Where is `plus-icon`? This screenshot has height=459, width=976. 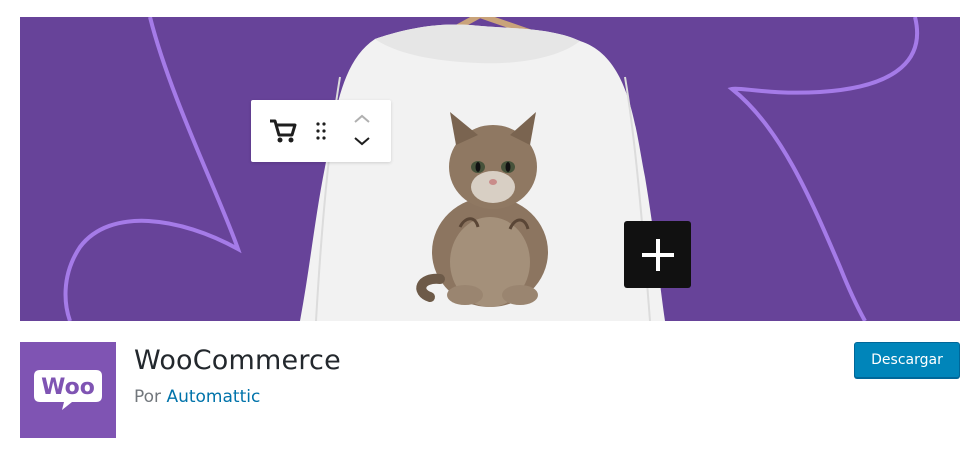 plus-icon is located at coordinates (657, 254).